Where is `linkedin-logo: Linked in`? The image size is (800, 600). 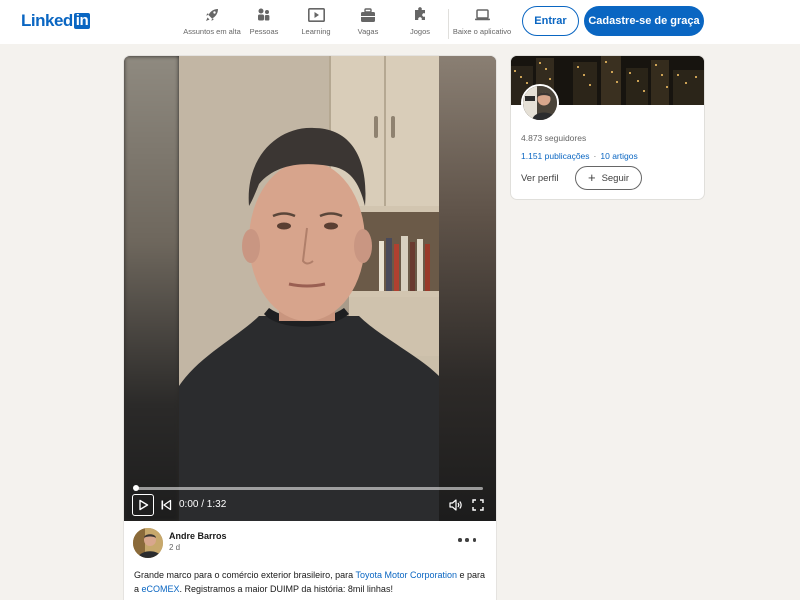
linkedin-logo: Linked in is located at coordinates (56, 21).